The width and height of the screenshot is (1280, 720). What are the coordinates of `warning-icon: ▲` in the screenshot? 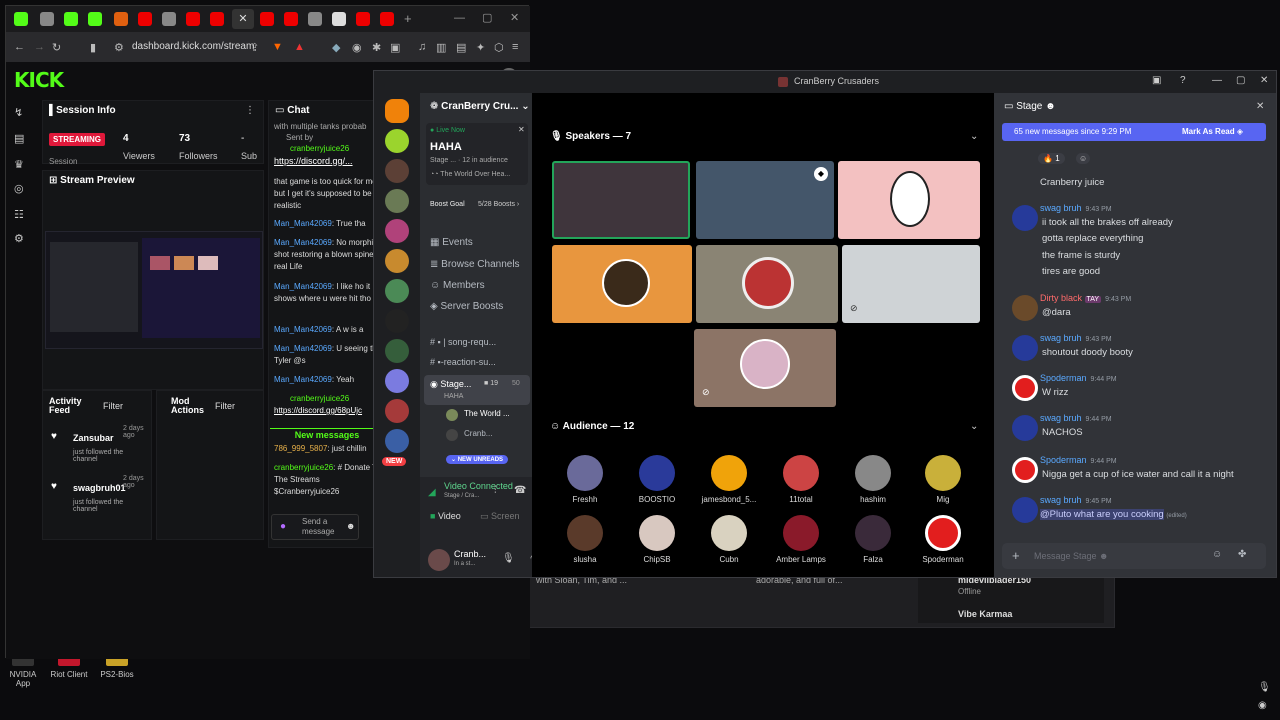 It's located at (299, 47).